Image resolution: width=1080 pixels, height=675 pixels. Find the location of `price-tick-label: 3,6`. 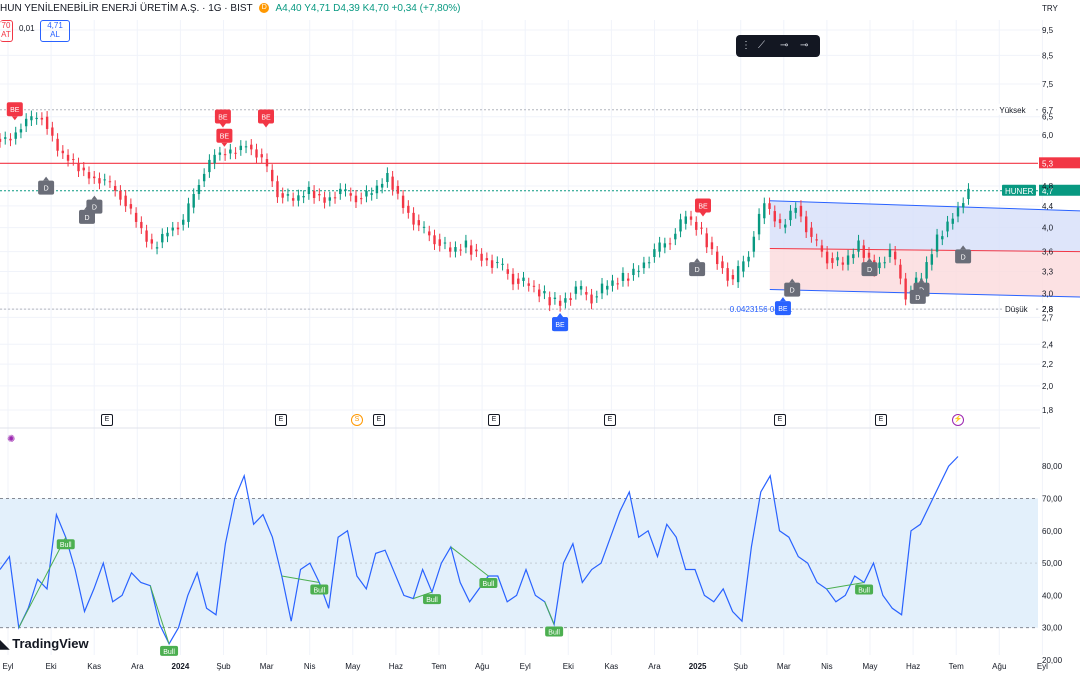

price-tick-label: 3,6 is located at coordinates (1048, 252).